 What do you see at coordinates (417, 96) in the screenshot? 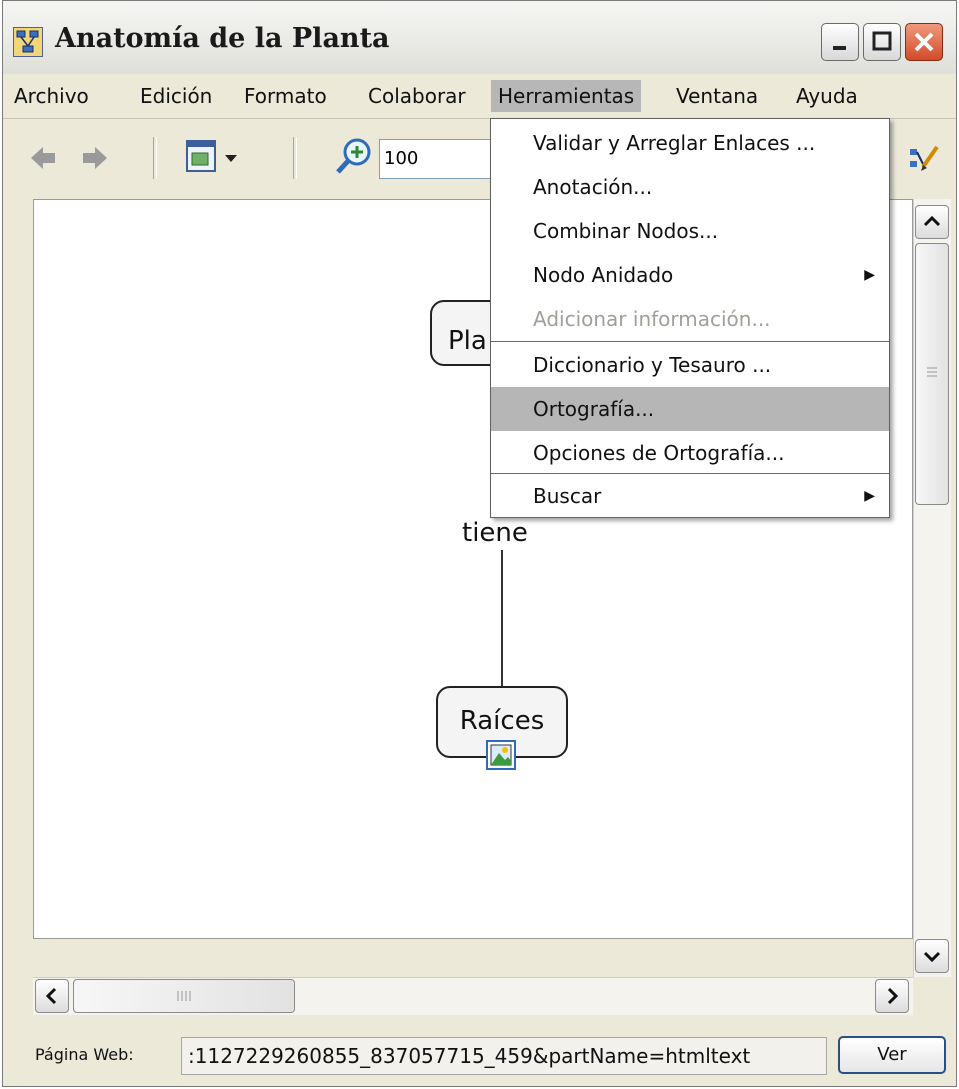
I see `menu-colaborar: Colaborar` at bounding box center [417, 96].